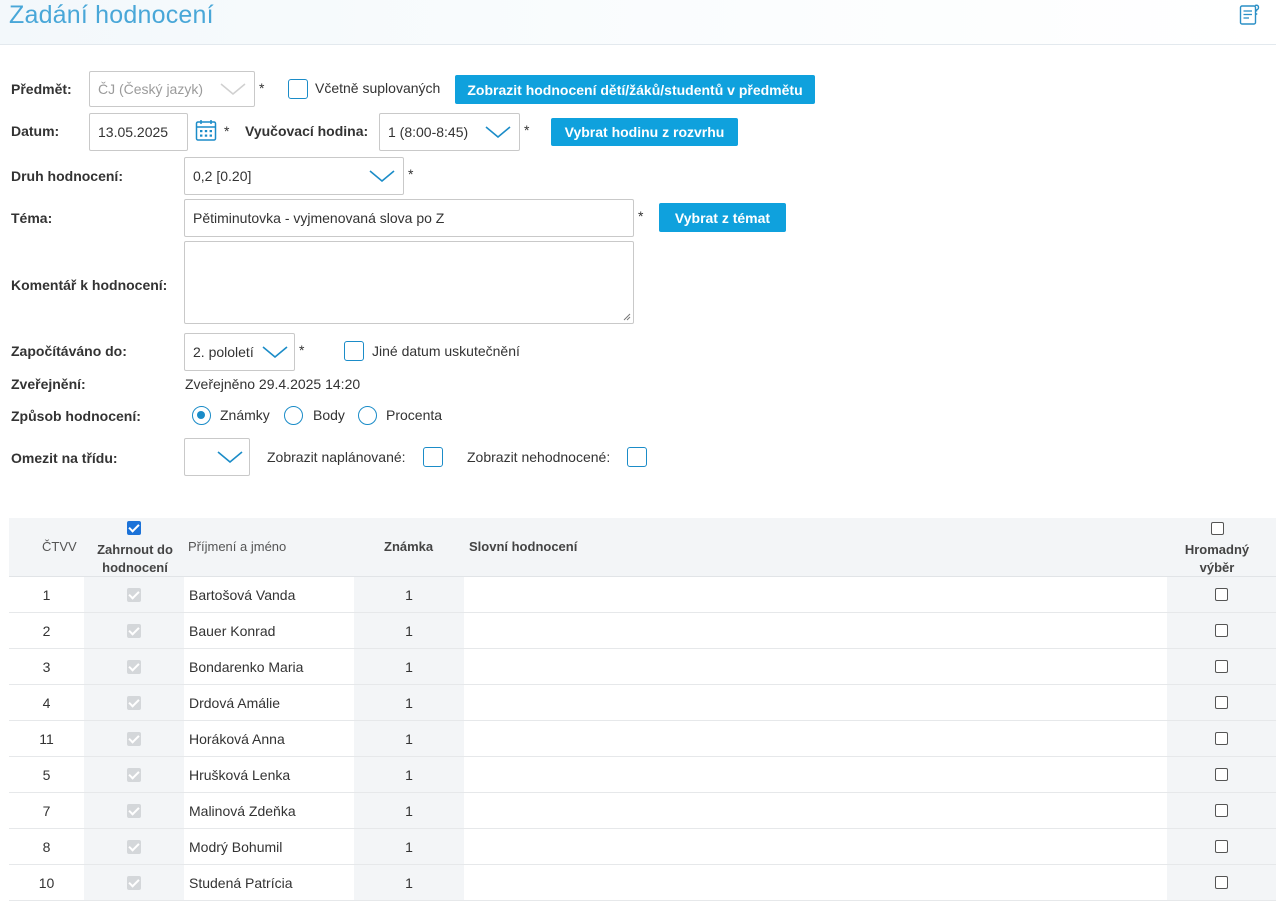 The height and width of the screenshot is (903, 1276). What do you see at coordinates (76, 416) in the screenshot?
I see `grading-method-label: Způsob hodnocení:` at bounding box center [76, 416].